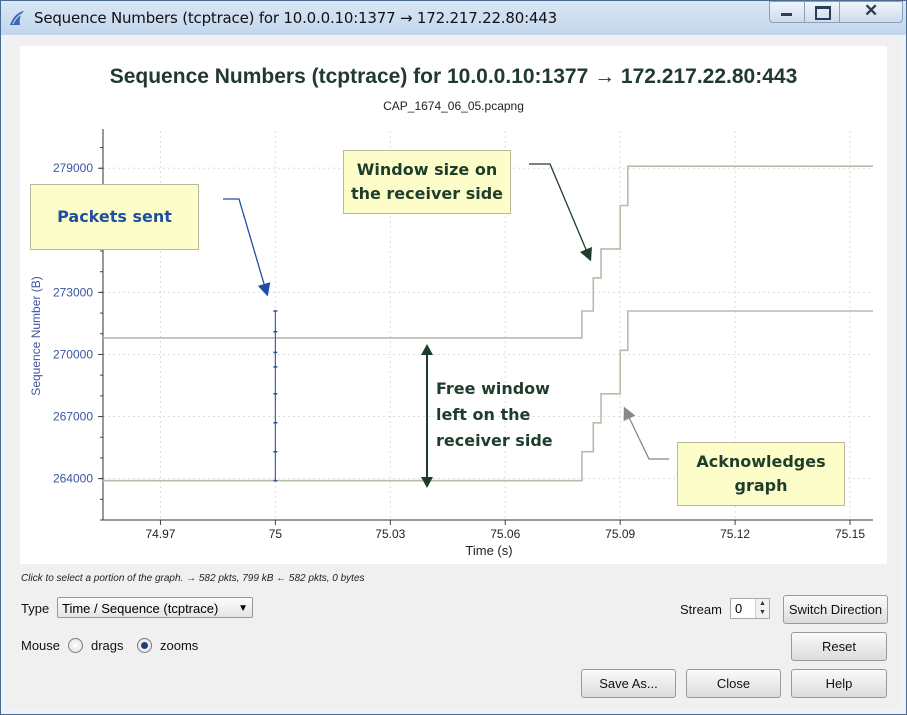 The image size is (907, 715). What do you see at coordinates (483, 414) in the screenshot?
I see `annotation-free-window-line2: left on the` at bounding box center [483, 414].